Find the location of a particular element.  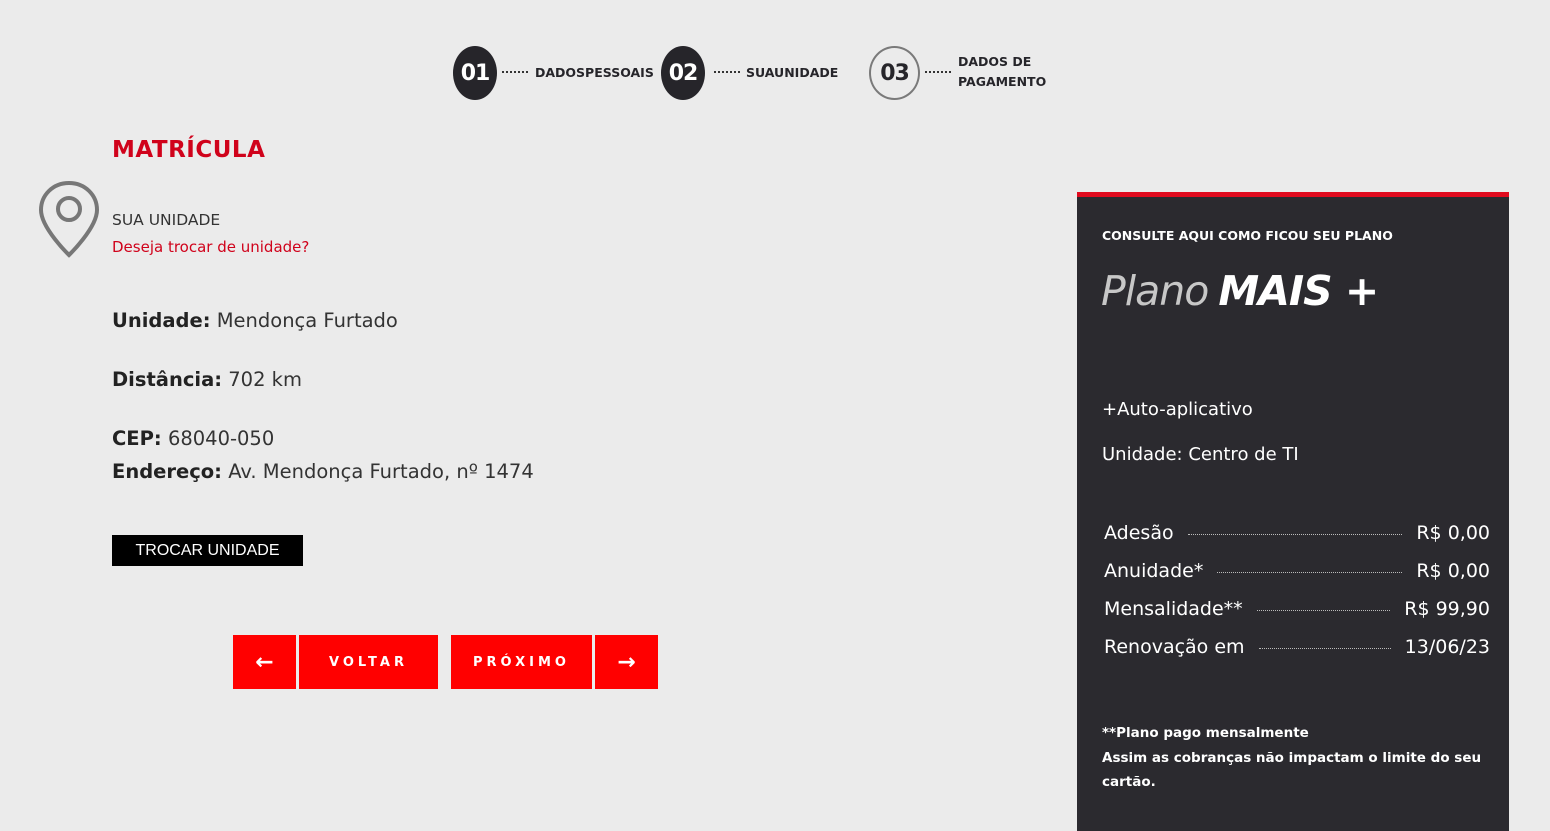

step-3-circle: 03 is located at coordinates (894, 73).